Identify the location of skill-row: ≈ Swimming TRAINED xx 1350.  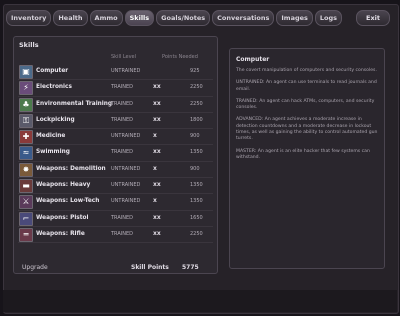
(115, 153).